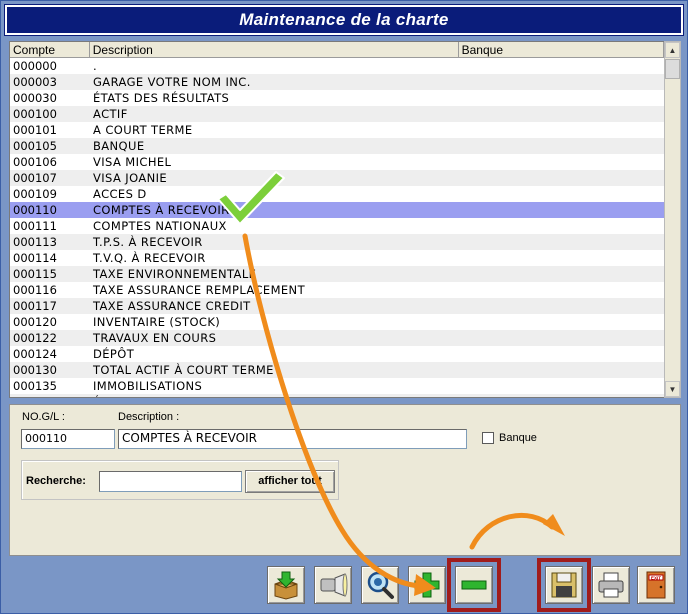 The width and height of the screenshot is (688, 614). What do you see at coordinates (50, 49) in the screenshot?
I see `header-compte: Compte` at bounding box center [50, 49].